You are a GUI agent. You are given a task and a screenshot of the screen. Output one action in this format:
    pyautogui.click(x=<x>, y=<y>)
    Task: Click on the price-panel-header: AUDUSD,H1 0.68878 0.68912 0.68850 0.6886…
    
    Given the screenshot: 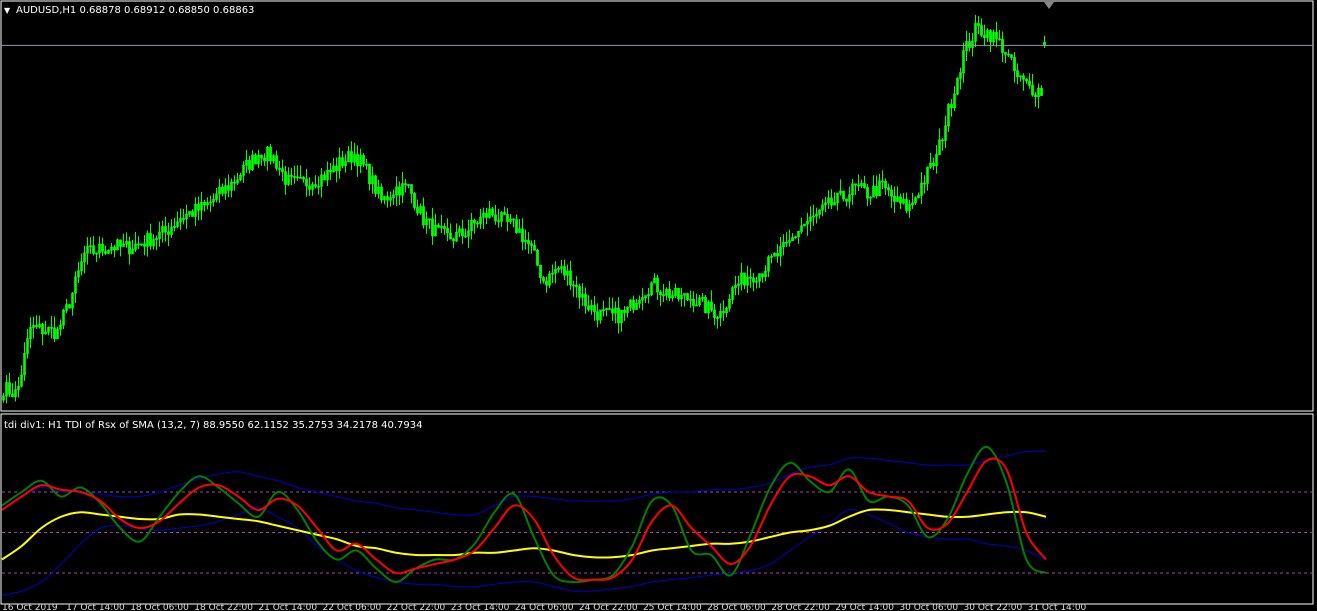 What is the action you would take?
    pyautogui.click(x=135, y=10)
    